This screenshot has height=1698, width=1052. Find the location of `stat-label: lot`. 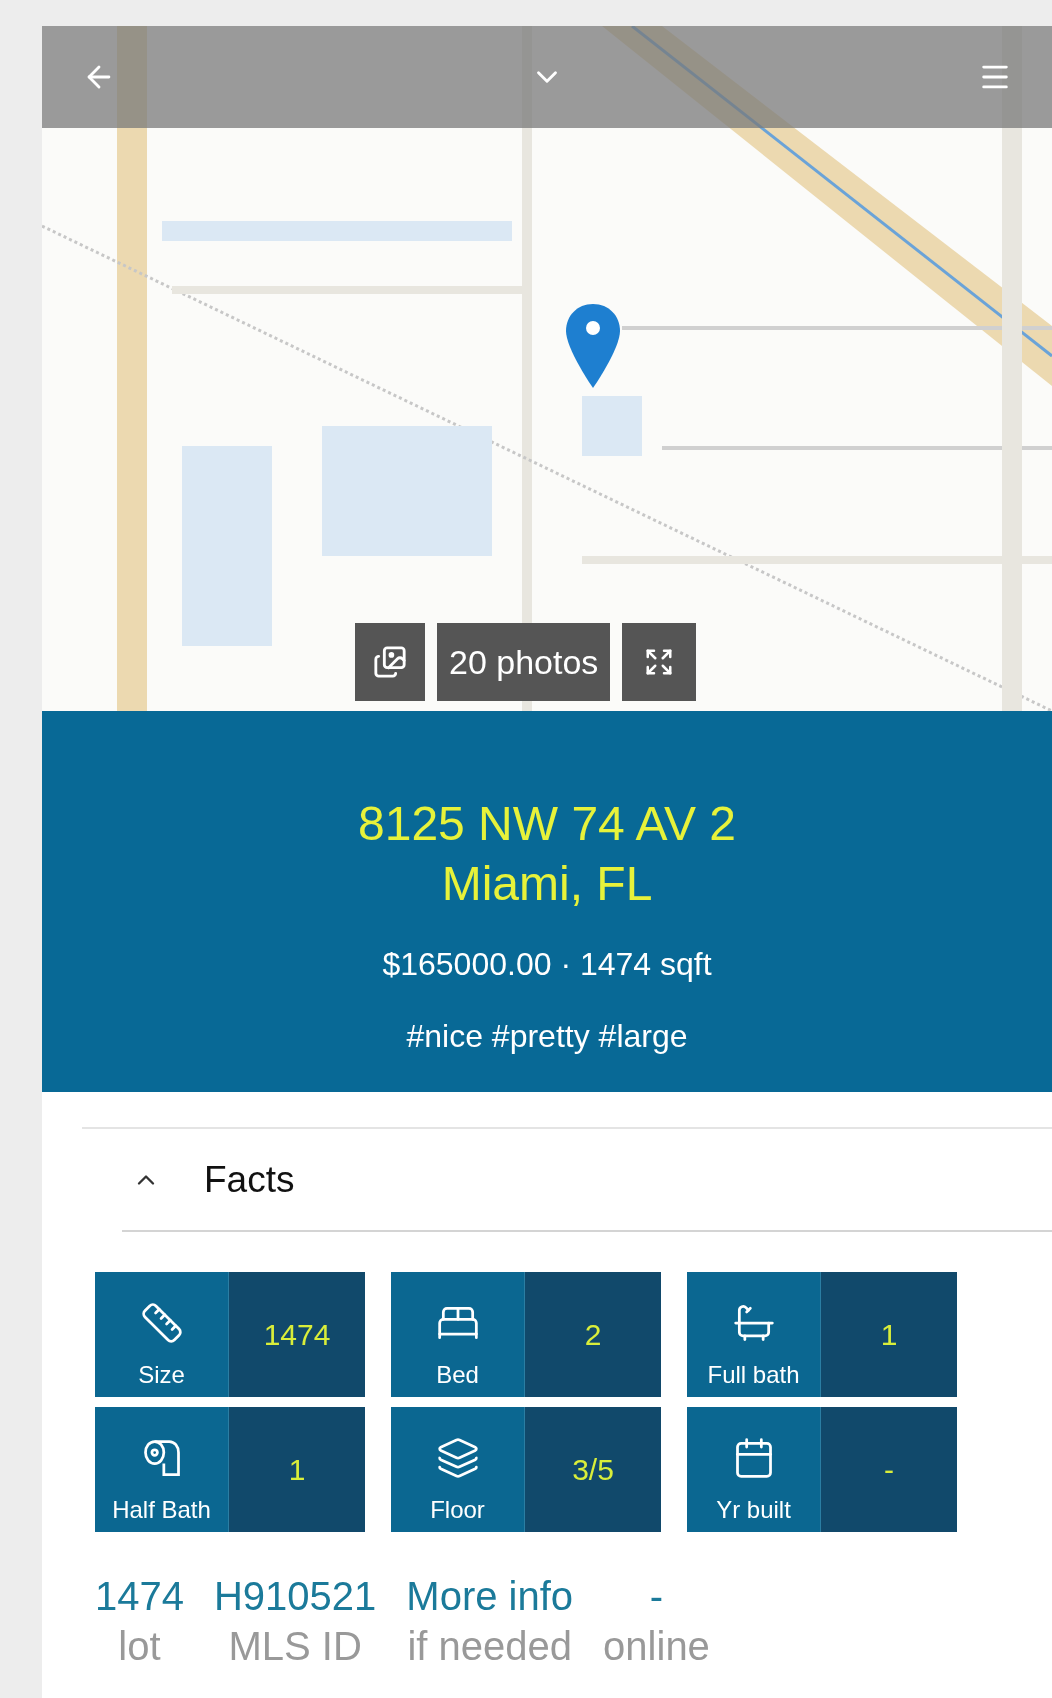

stat-label: lot is located at coordinates (139, 1646).